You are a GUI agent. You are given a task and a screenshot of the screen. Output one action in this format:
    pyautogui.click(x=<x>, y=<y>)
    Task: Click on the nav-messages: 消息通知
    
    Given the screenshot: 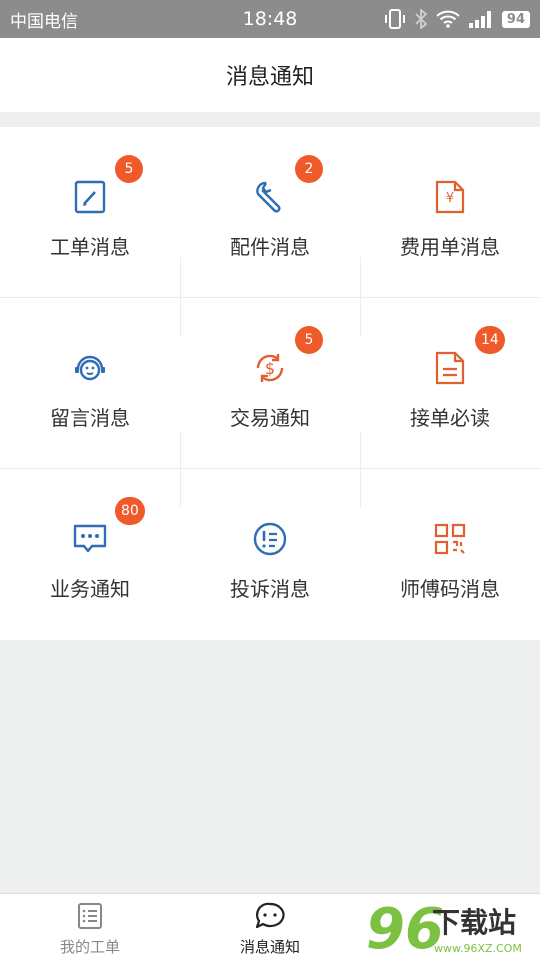 What is the action you would take?
    pyautogui.click(x=270, y=927)
    